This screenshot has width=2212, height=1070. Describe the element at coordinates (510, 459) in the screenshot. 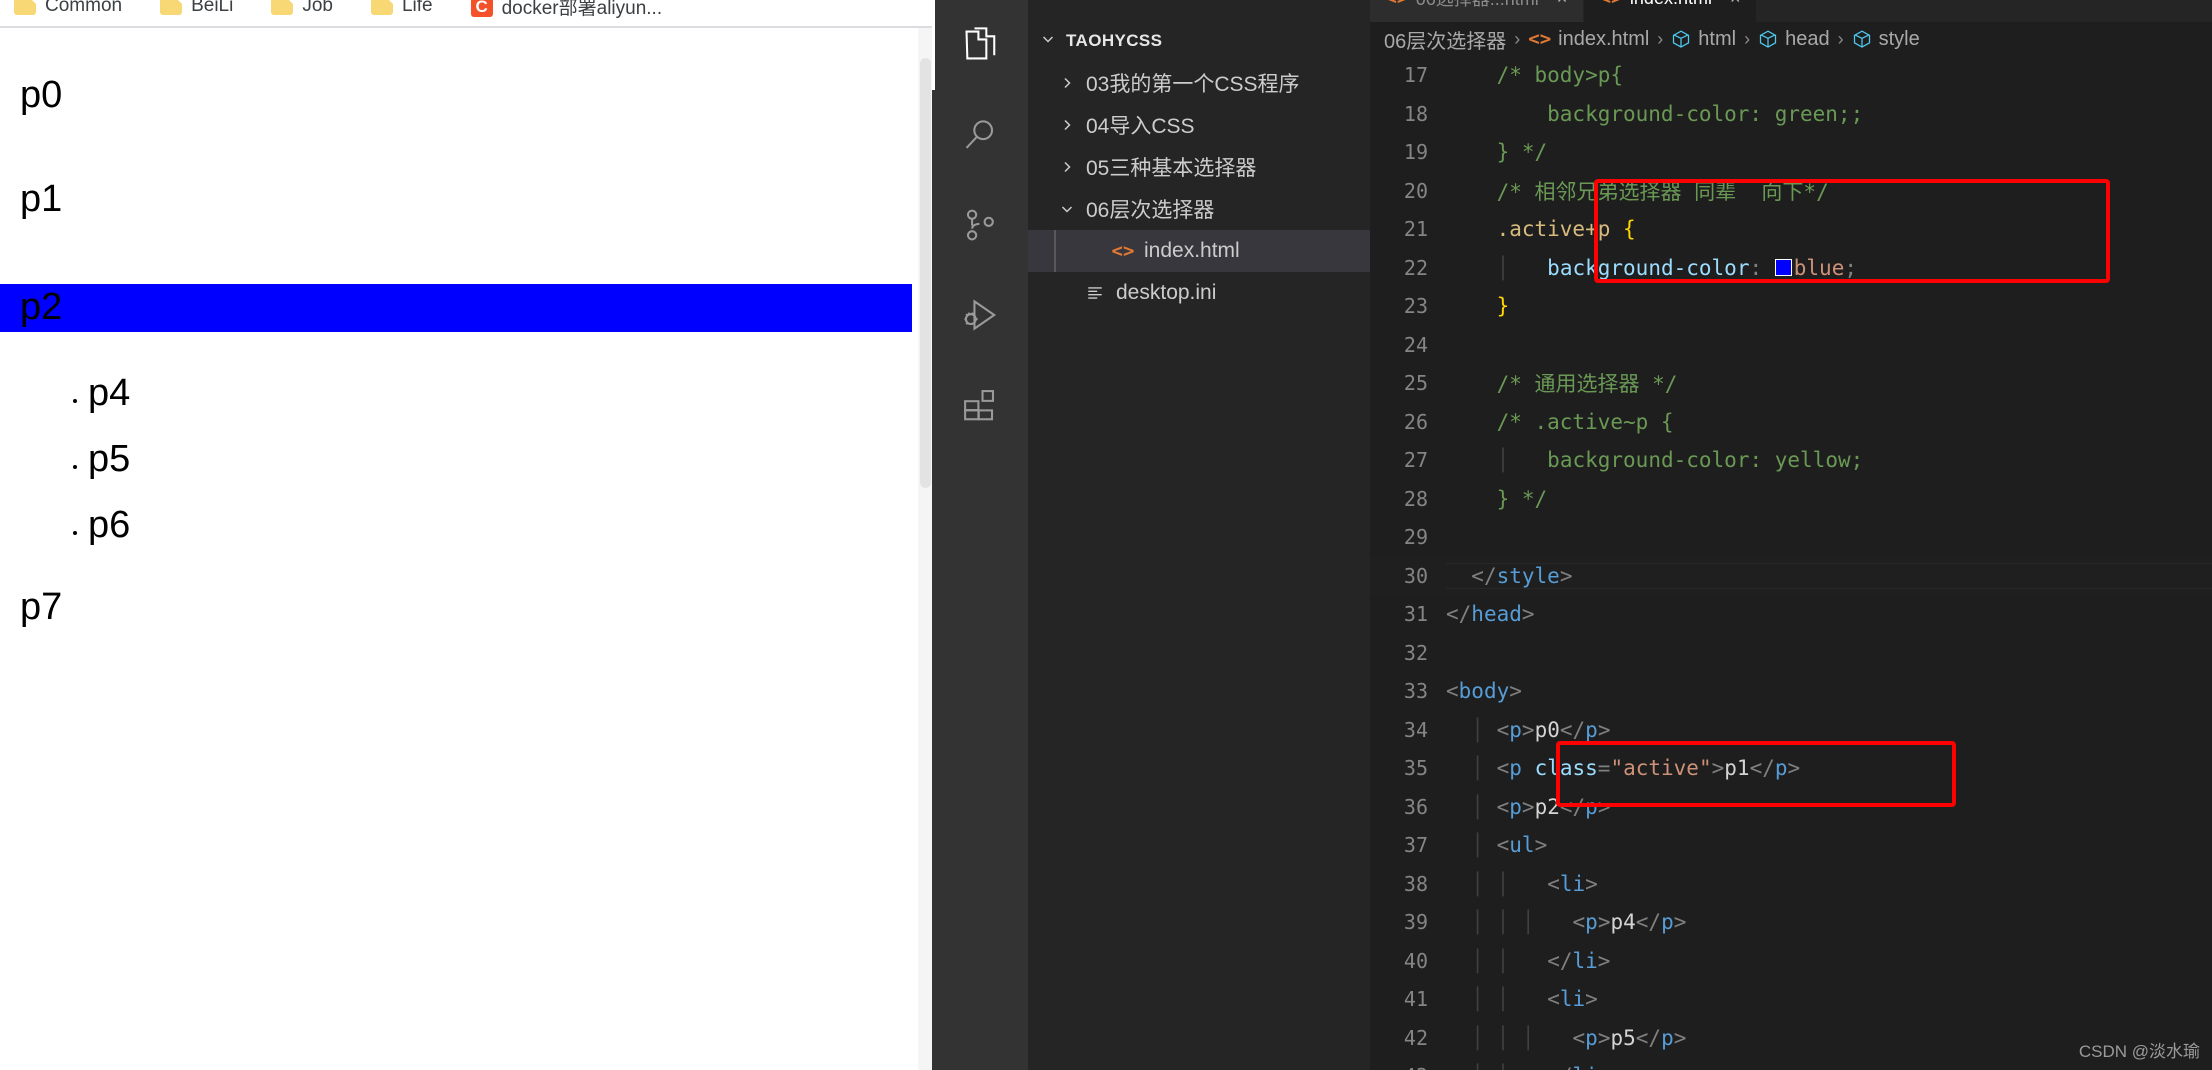

I see `page-list-item: p5` at that location.